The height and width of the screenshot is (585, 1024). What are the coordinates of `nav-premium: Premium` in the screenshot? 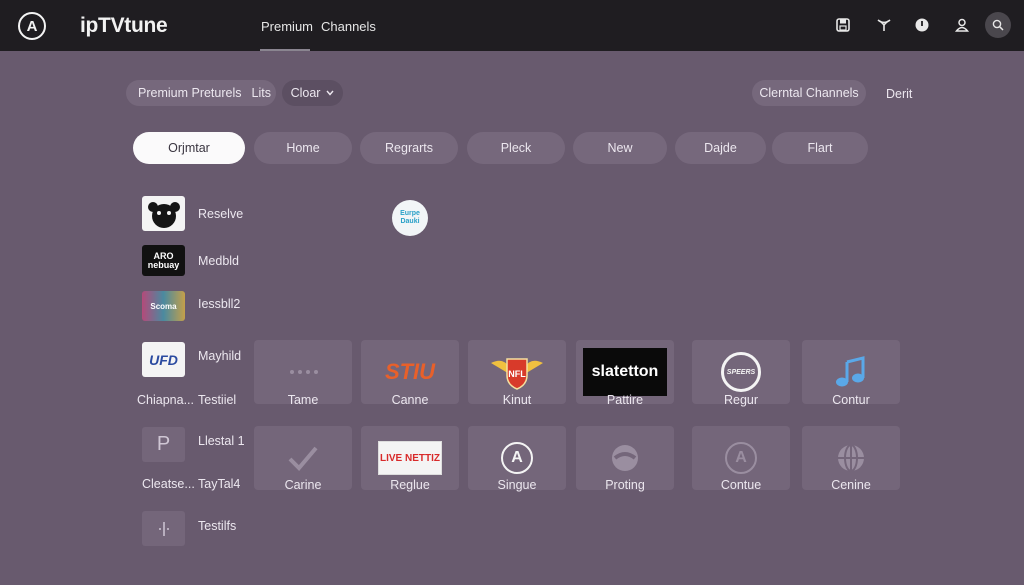 It's located at (287, 26).